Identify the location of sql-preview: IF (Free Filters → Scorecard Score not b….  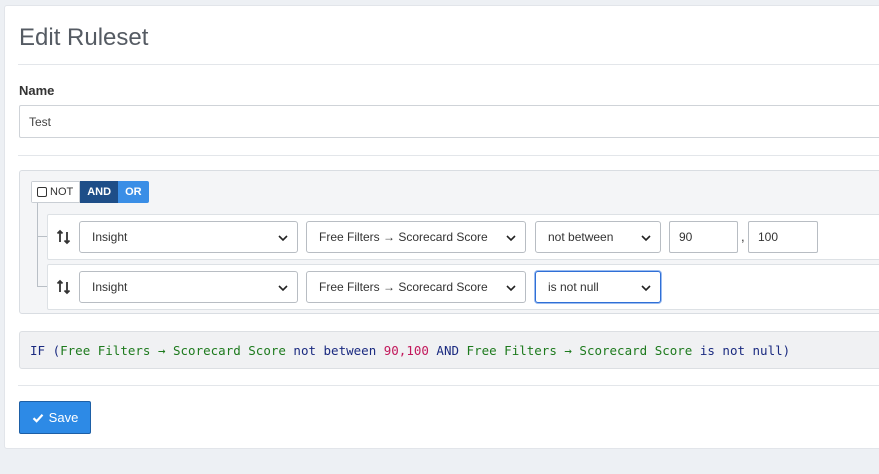
(449, 350).